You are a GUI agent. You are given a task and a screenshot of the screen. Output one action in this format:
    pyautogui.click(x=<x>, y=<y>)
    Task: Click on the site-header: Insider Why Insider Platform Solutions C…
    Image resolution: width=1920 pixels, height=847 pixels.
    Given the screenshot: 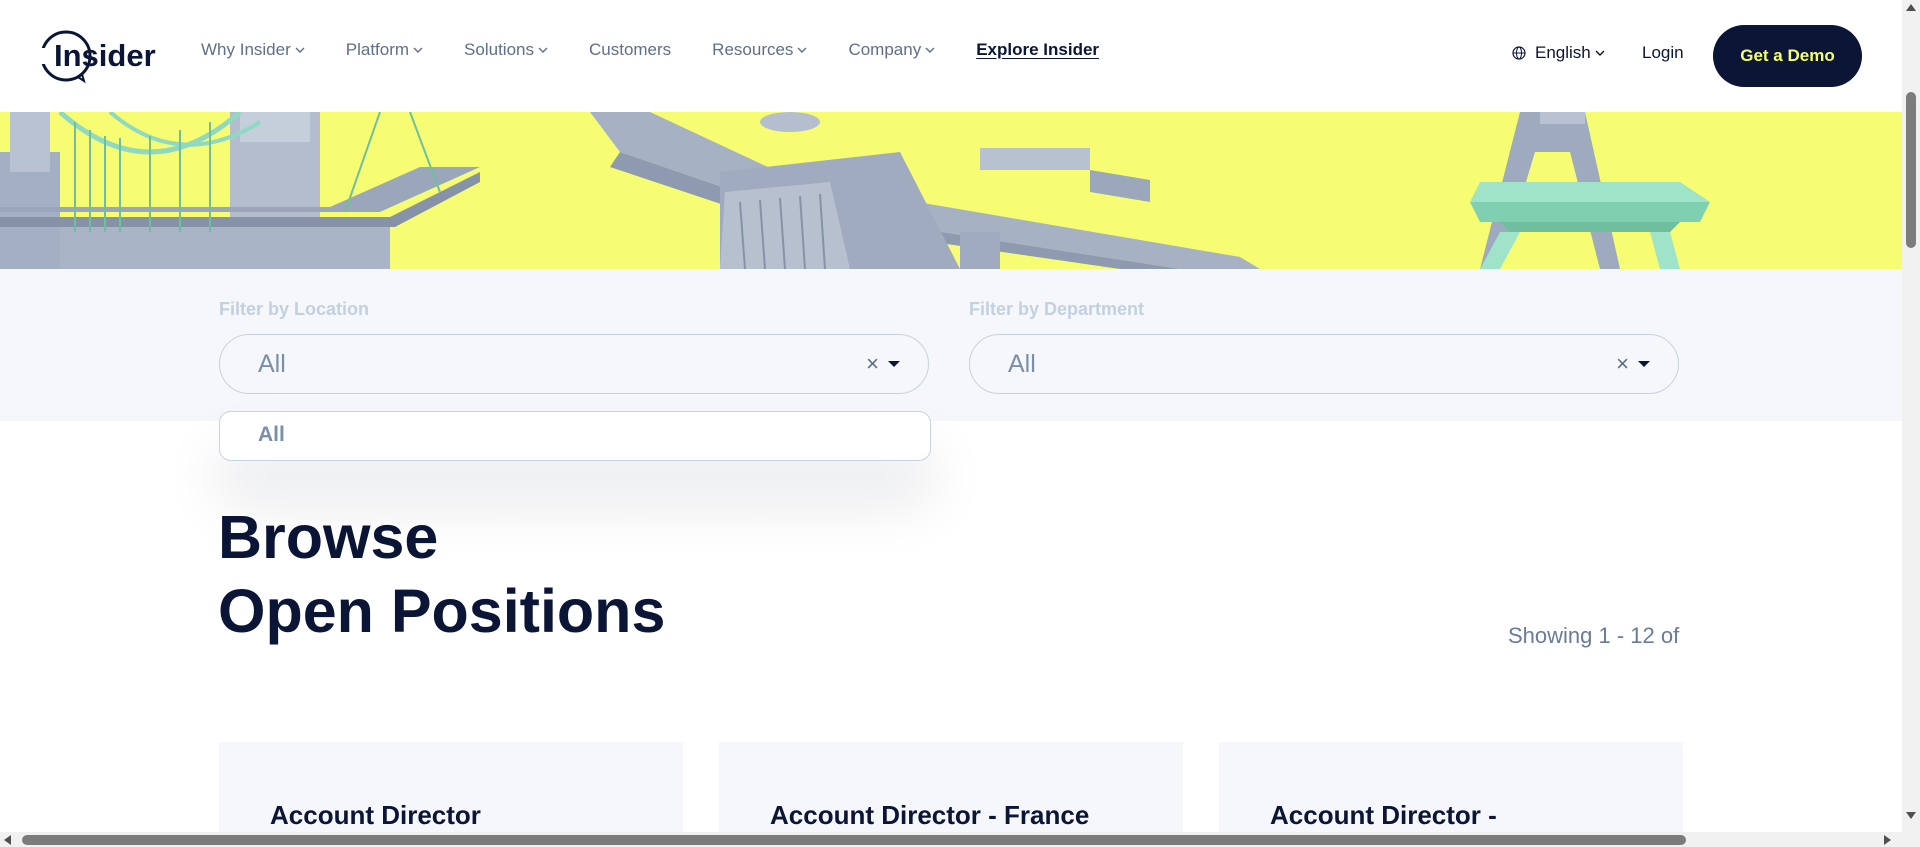 What is the action you would take?
    pyautogui.click(x=951, y=56)
    